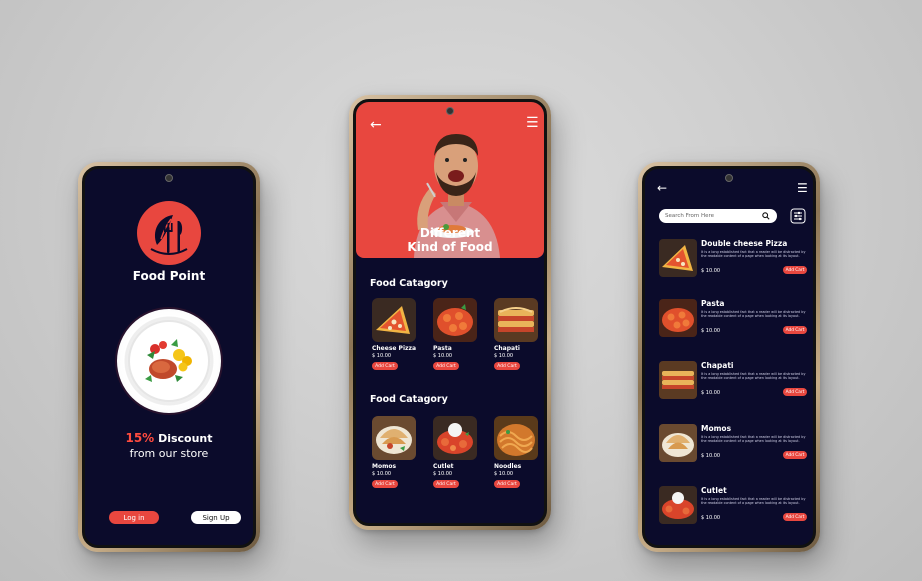  I want to click on section-title-1: Food Catagory, so click(409, 283).